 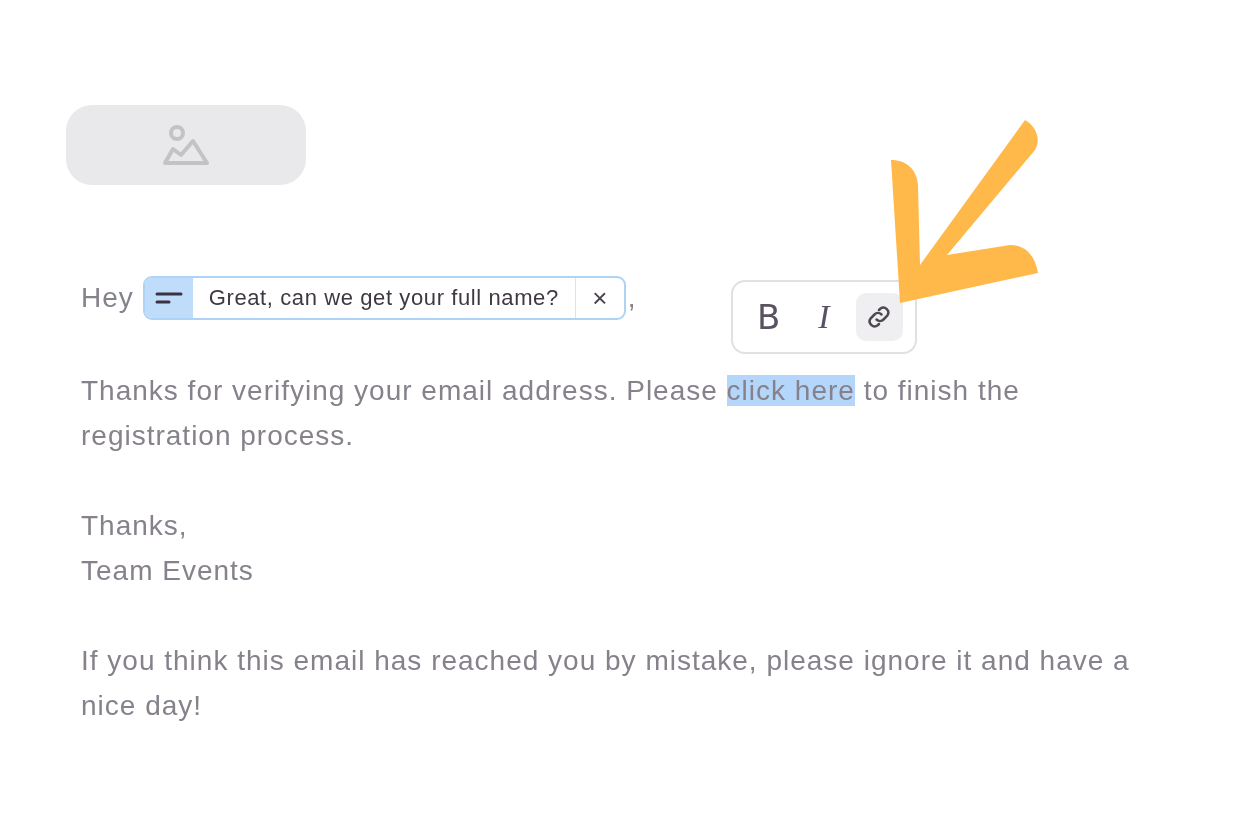 What do you see at coordinates (107, 298) in the screenshot?
I see `greeting-text: Hey` at bounding box center [107, 298].